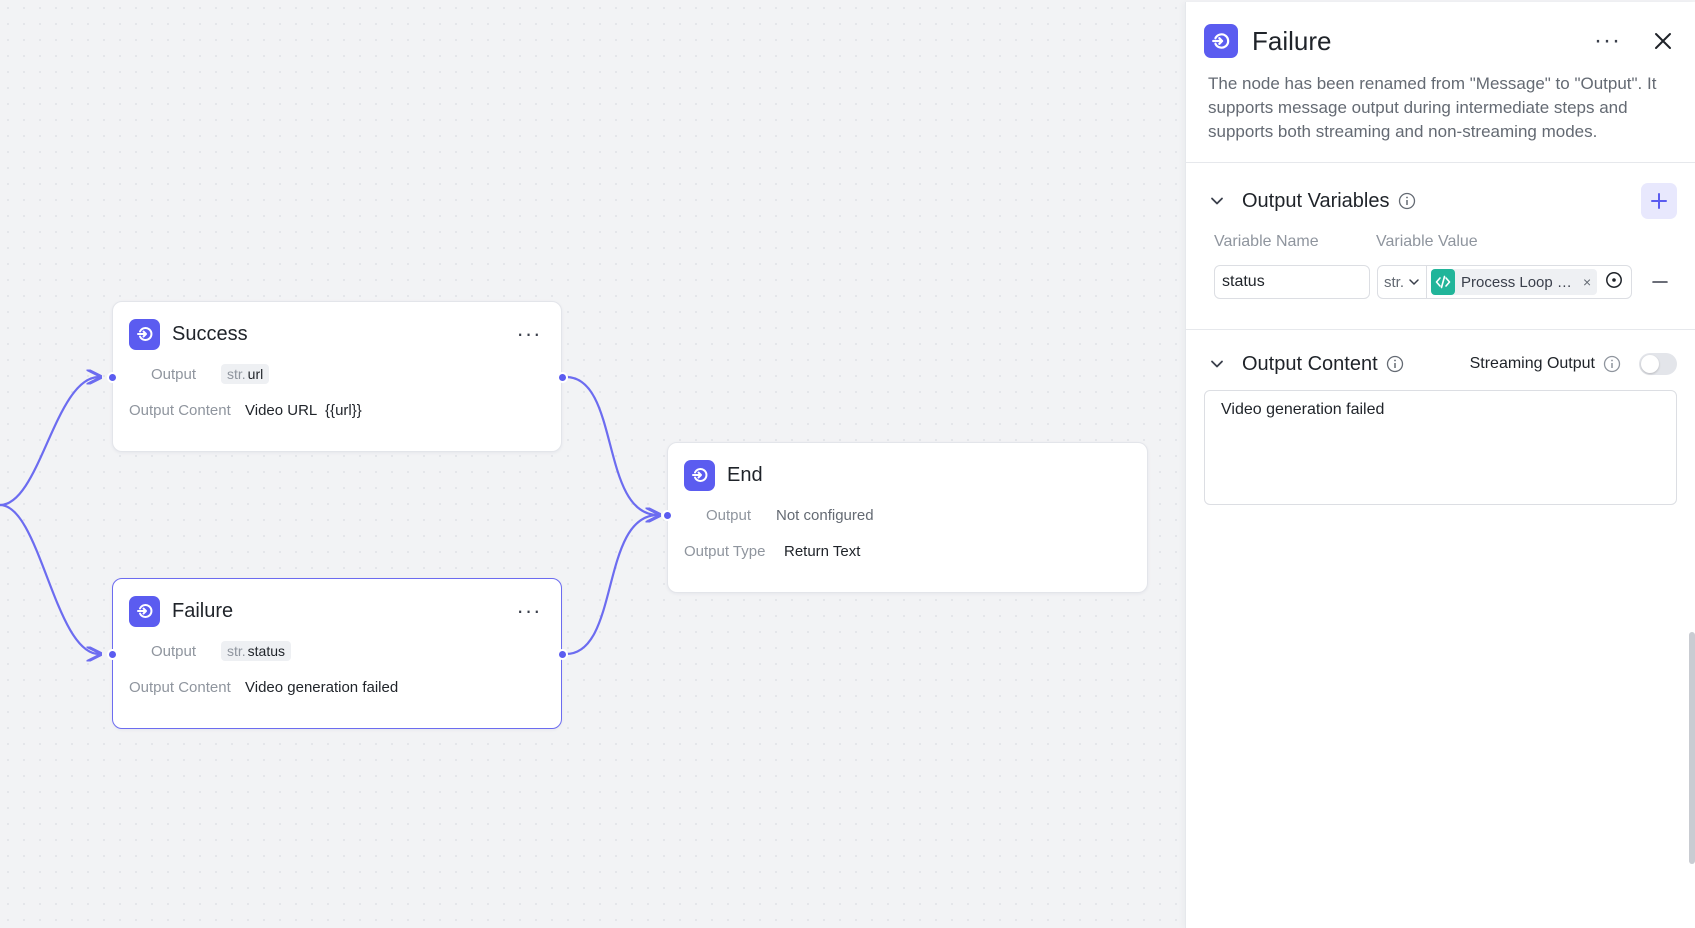 Image resolution: width=1695 pixels, height=928 pixels. What do you see at coordinates (1587, 282) in the screenshot?
I see `remove-reference-icon: ×` at bounding box center [1587, 282].